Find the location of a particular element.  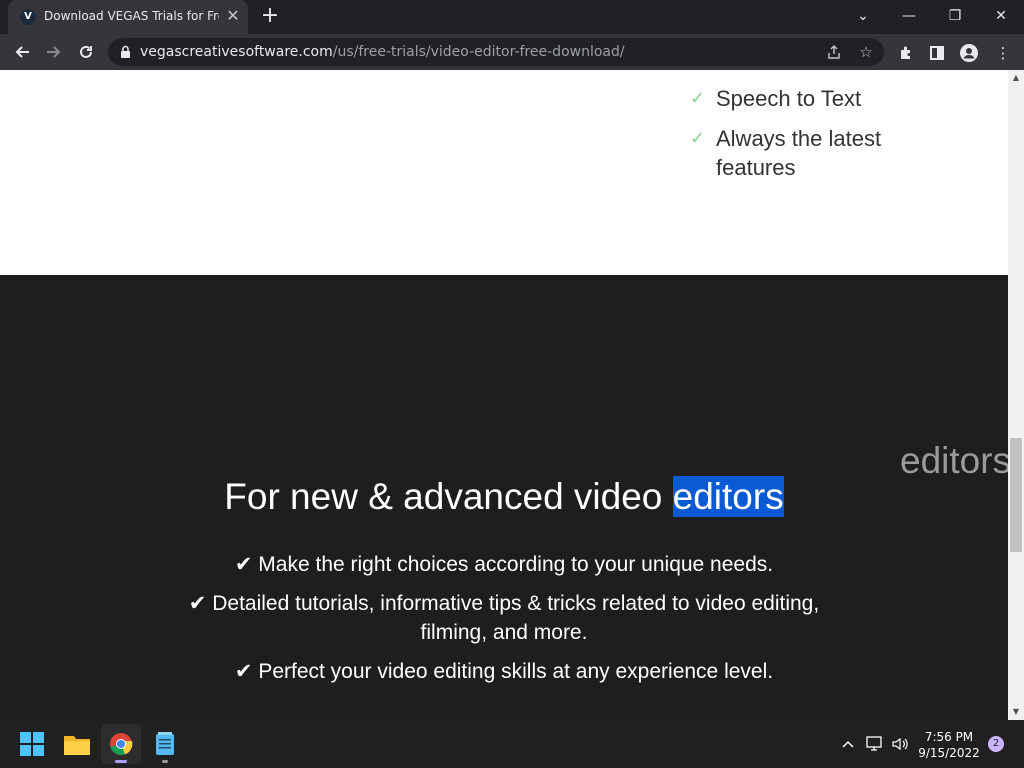

headline-text: For new & advanced video is located at coordinates (448, 496).